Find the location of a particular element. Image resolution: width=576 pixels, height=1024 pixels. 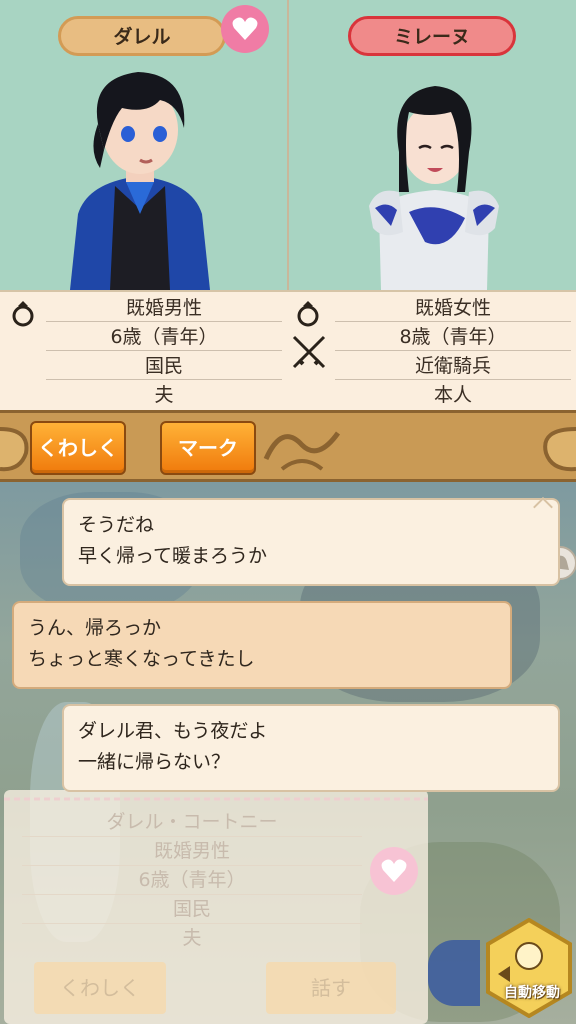

ornament-right is located at coordinates (559, 449).